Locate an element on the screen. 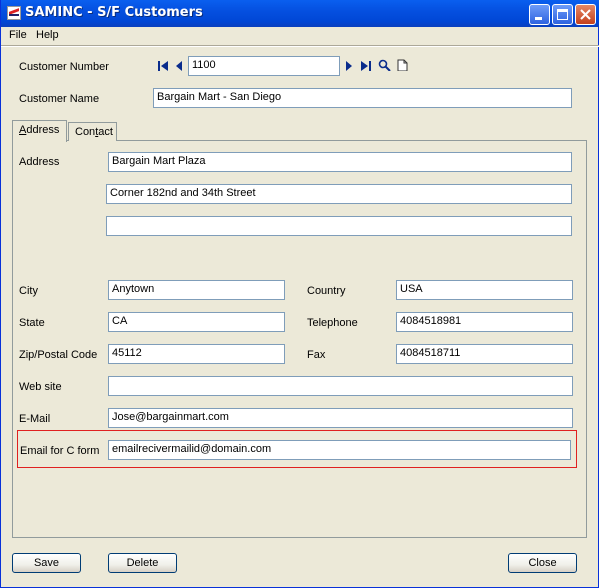  zip-label: Zip/Postal Code is located at coordinates (58, 355).